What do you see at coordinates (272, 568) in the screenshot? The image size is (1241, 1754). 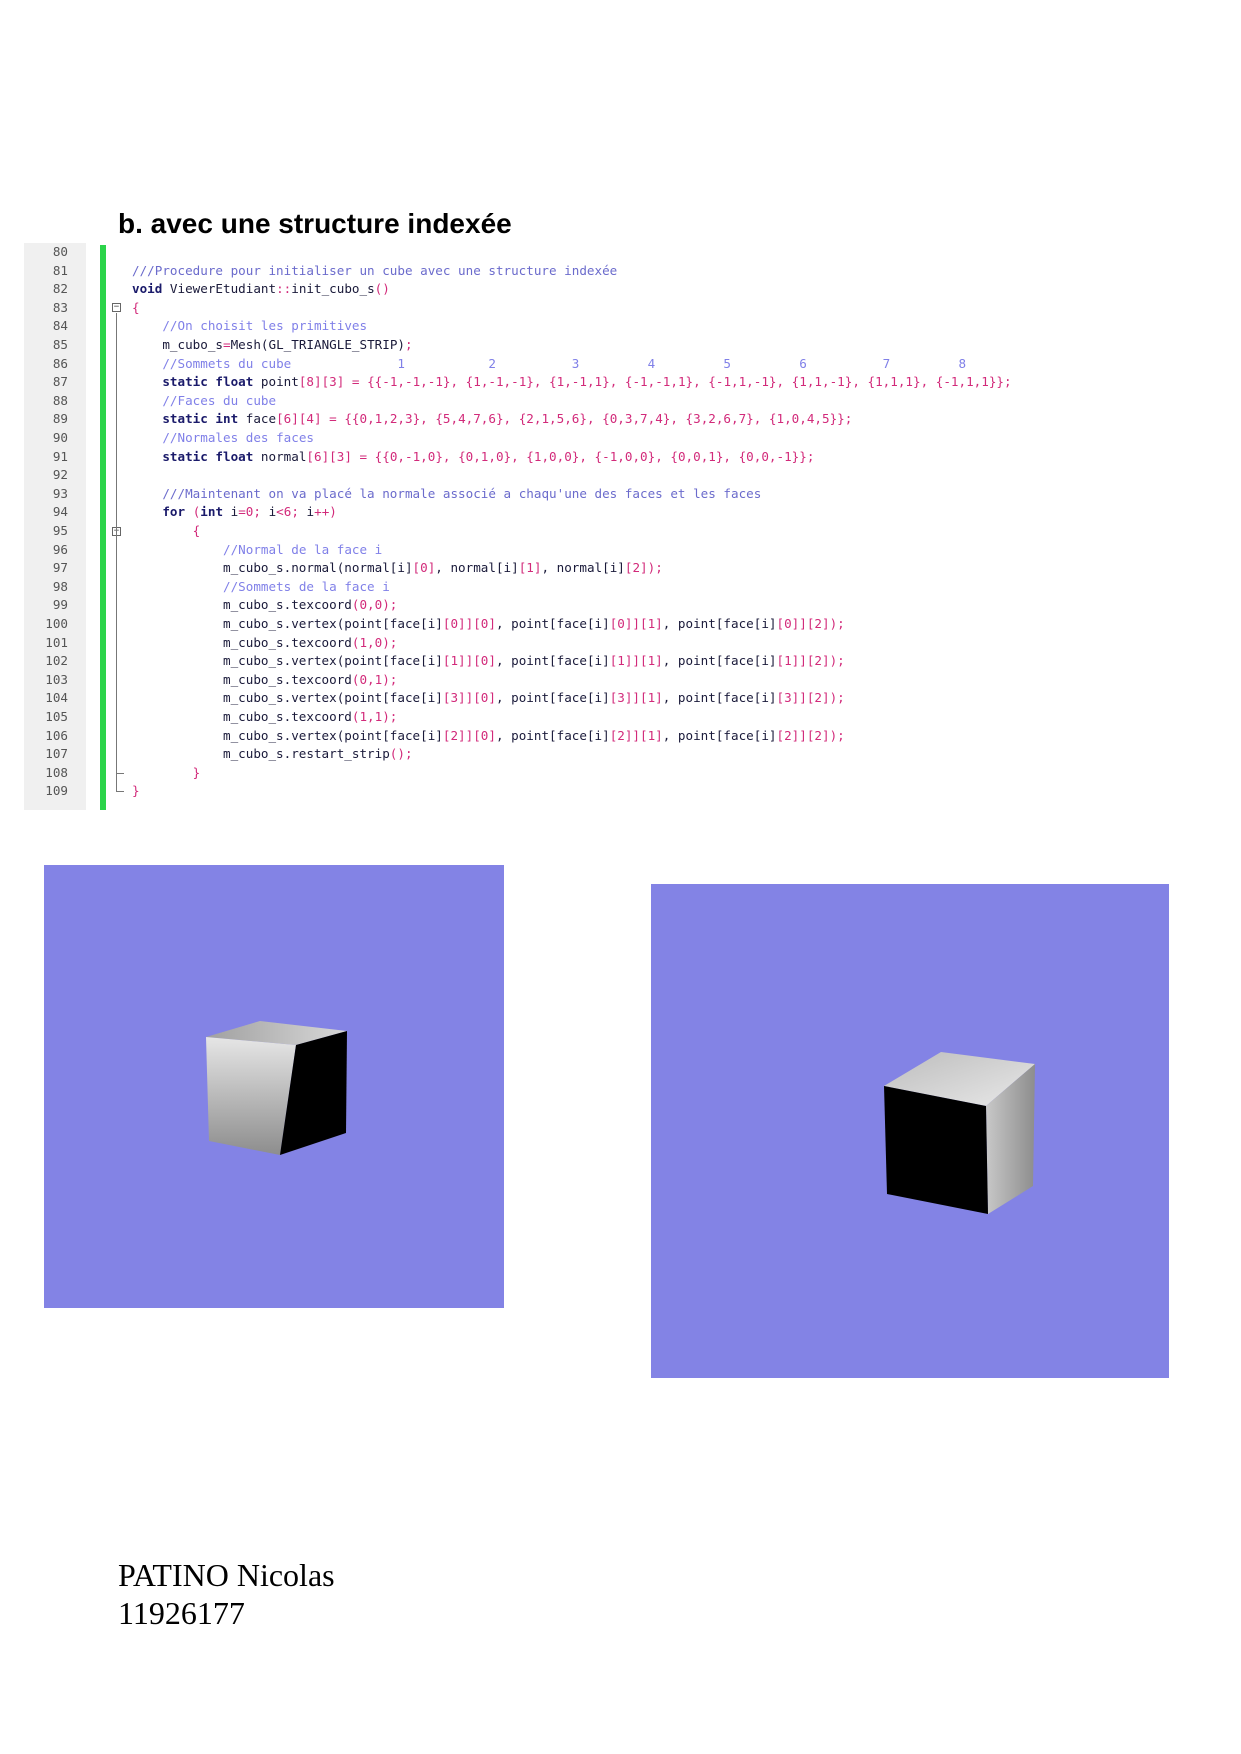 I see `code-token: m_cubo_s.normal(normal[i]` at bounding box center [272, 568].